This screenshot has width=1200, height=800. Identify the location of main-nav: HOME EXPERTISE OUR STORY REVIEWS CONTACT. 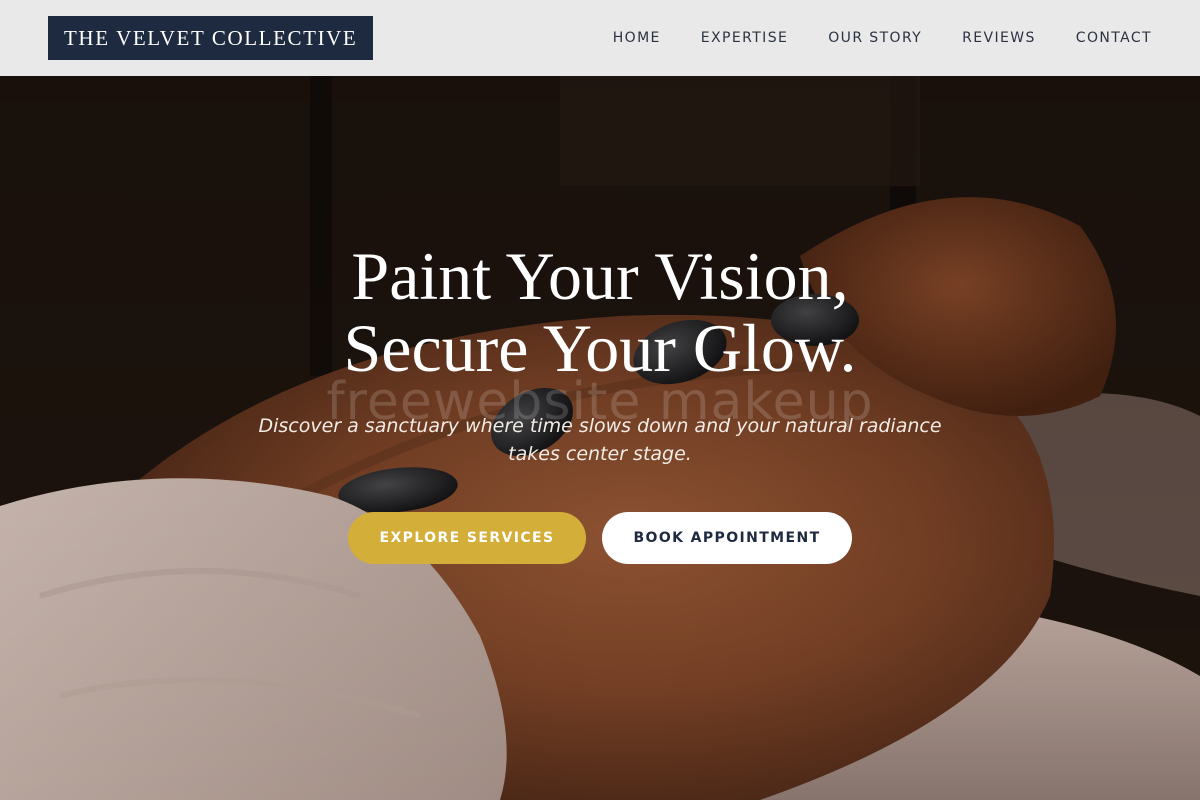
(882, 38).